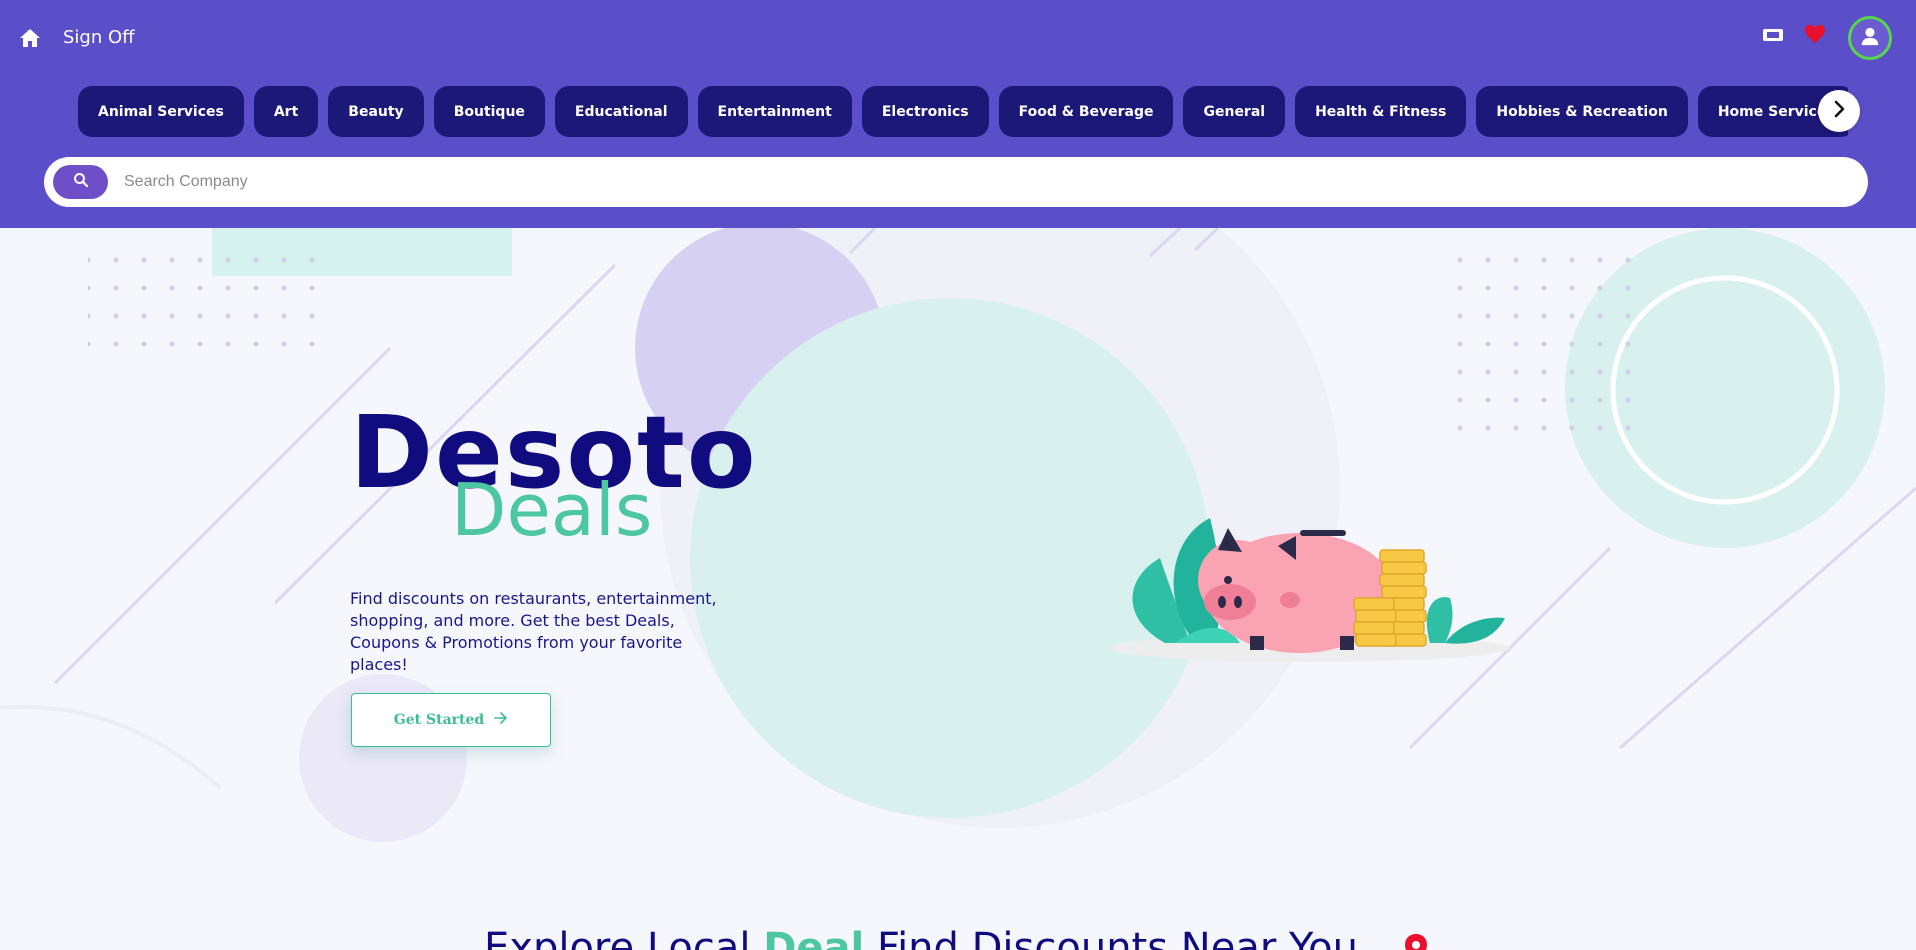 Image resolution: width=1916 pixels, height=950 pixels. I want to click on chevron-right-icon, so click(1839, 111).